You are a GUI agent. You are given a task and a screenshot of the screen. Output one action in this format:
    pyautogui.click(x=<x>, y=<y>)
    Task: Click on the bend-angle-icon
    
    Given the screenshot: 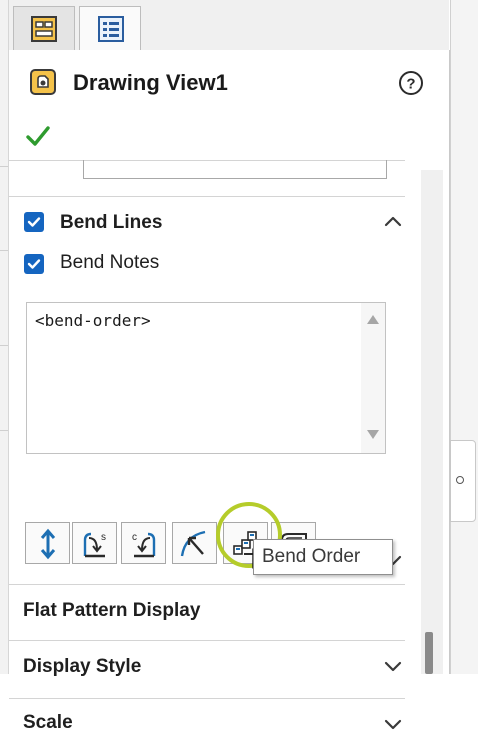 What is the action you would take?
    pyautogui.click(x=193, y=543)
    